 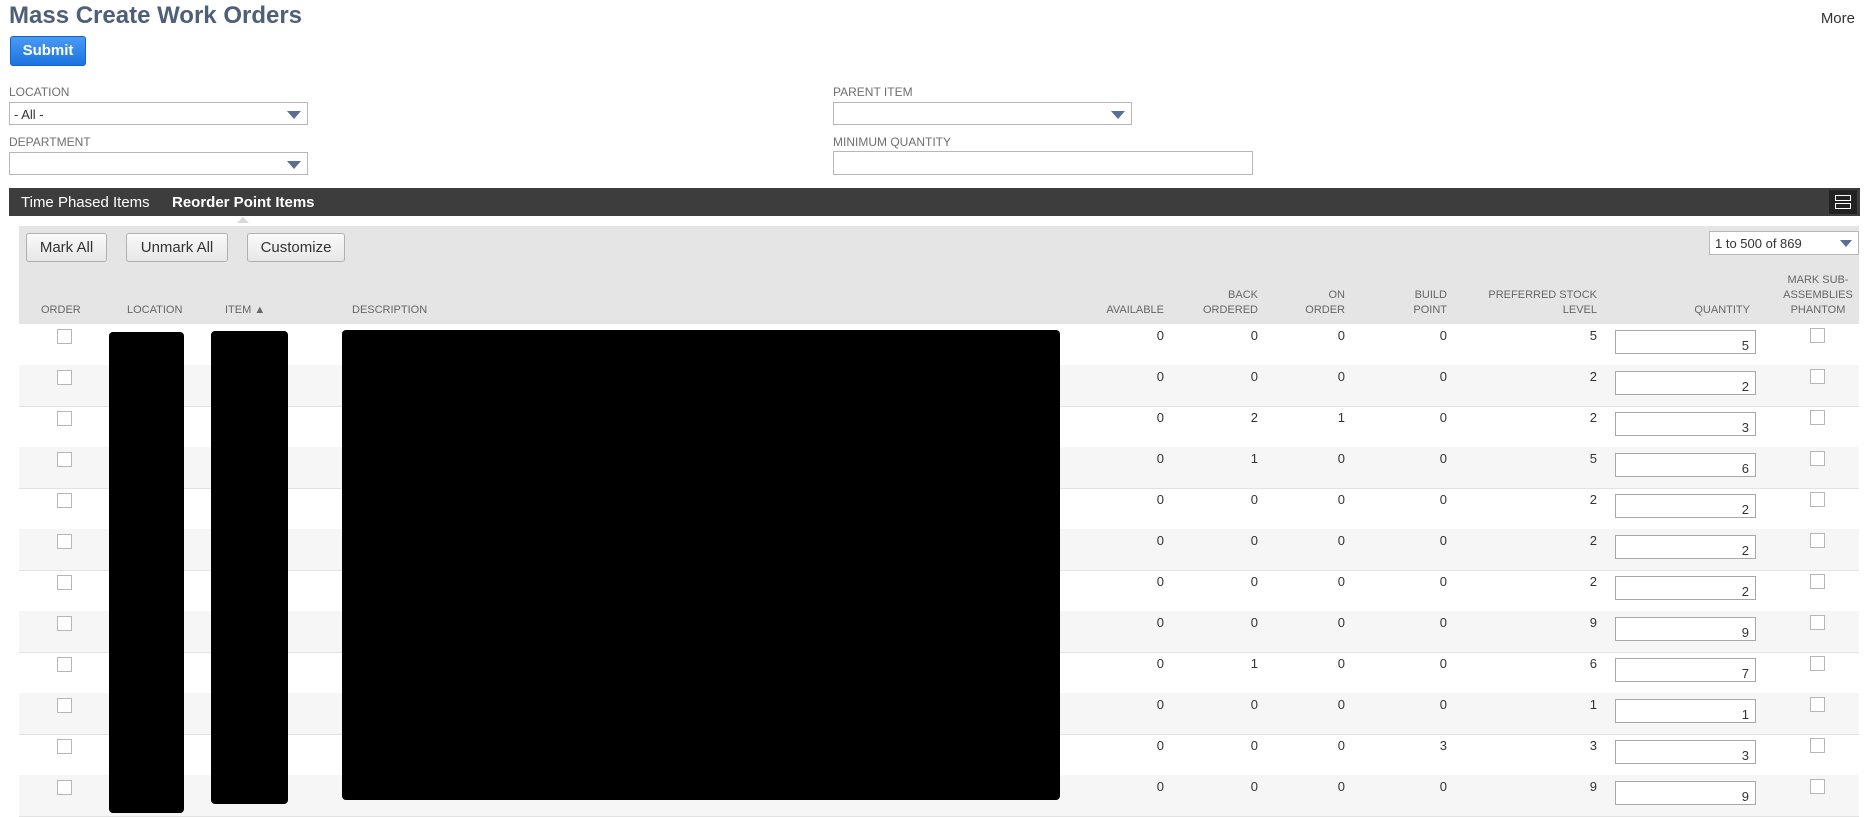 What do you see at coordinates (158, 163) in the screenshot?
I see `department-select` at bounding box center [158, 163].